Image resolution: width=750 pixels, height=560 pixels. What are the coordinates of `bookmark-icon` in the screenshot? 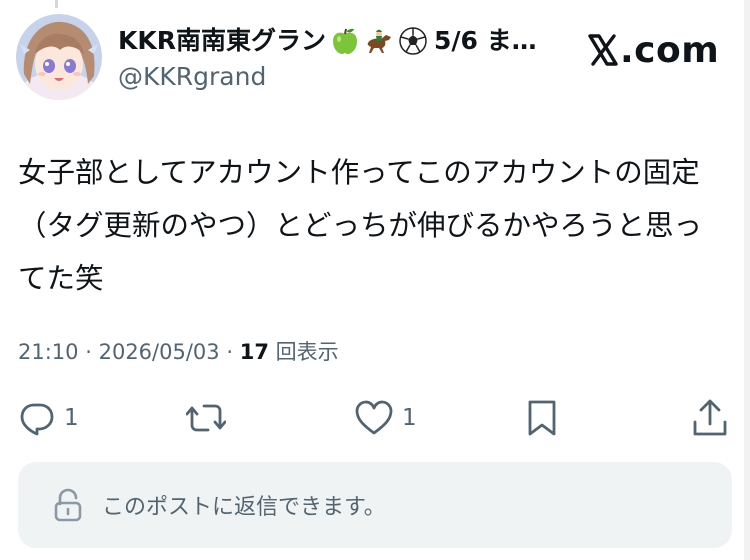 It's located at (542, 418).